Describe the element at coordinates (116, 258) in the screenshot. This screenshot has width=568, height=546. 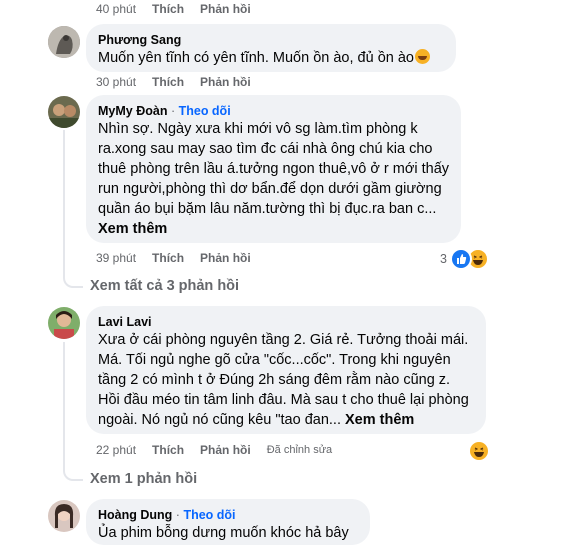
I see `comment-time: 39 phút` at that location.